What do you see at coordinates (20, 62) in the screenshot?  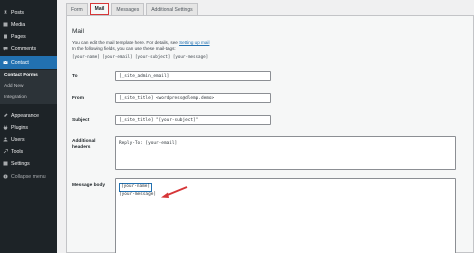 I see `sidebar-item-label: Contact` at bounding box center [20, 62].